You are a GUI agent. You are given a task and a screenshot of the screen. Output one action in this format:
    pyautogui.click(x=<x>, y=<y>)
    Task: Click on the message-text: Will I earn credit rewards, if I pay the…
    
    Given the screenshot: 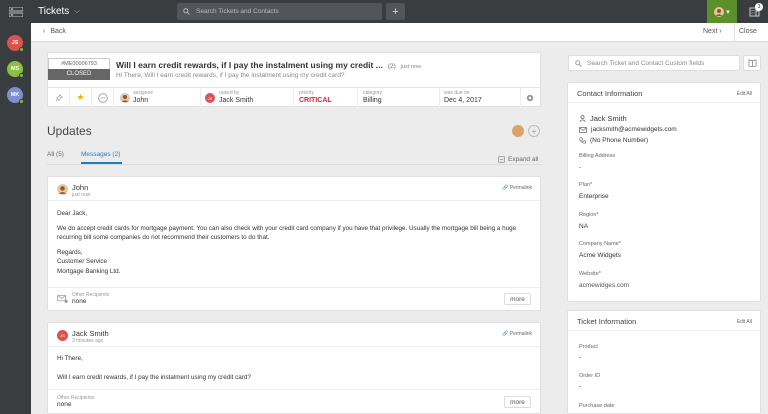 What is the action you would take?
    pyautogui.click(x=154, y=377)
    